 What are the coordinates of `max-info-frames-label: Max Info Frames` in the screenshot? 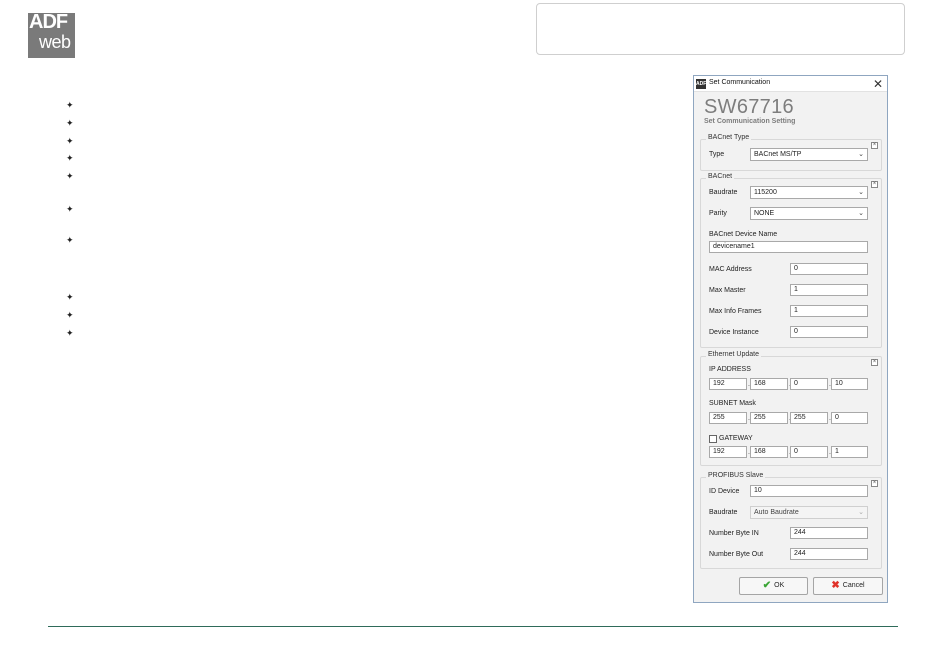 It's located at (735, 311).